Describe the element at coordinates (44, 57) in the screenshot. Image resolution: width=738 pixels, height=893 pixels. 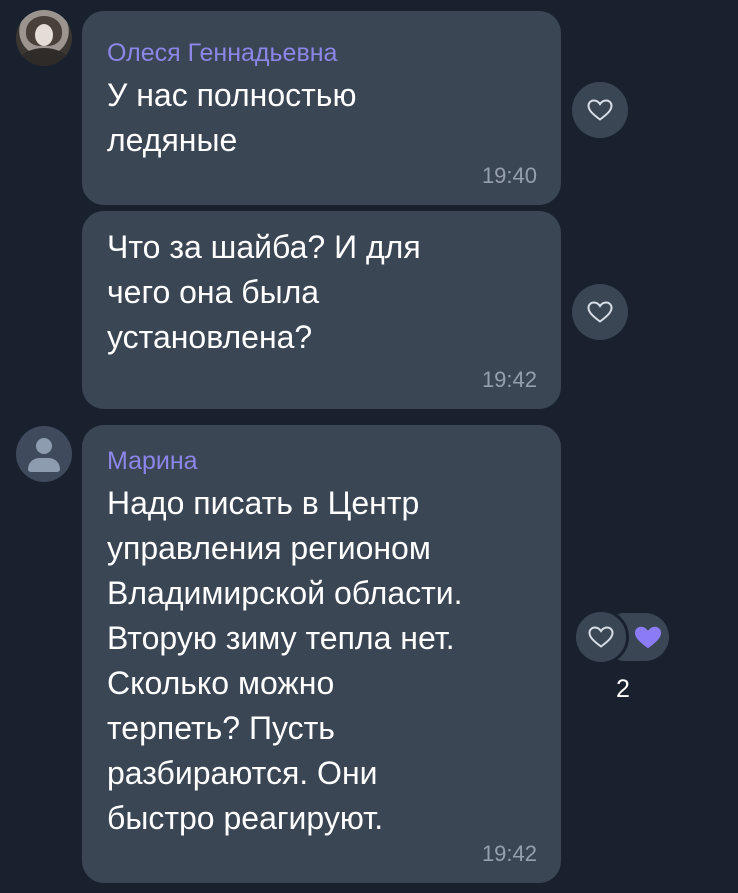
I see `avatar-shoulders` at that location.